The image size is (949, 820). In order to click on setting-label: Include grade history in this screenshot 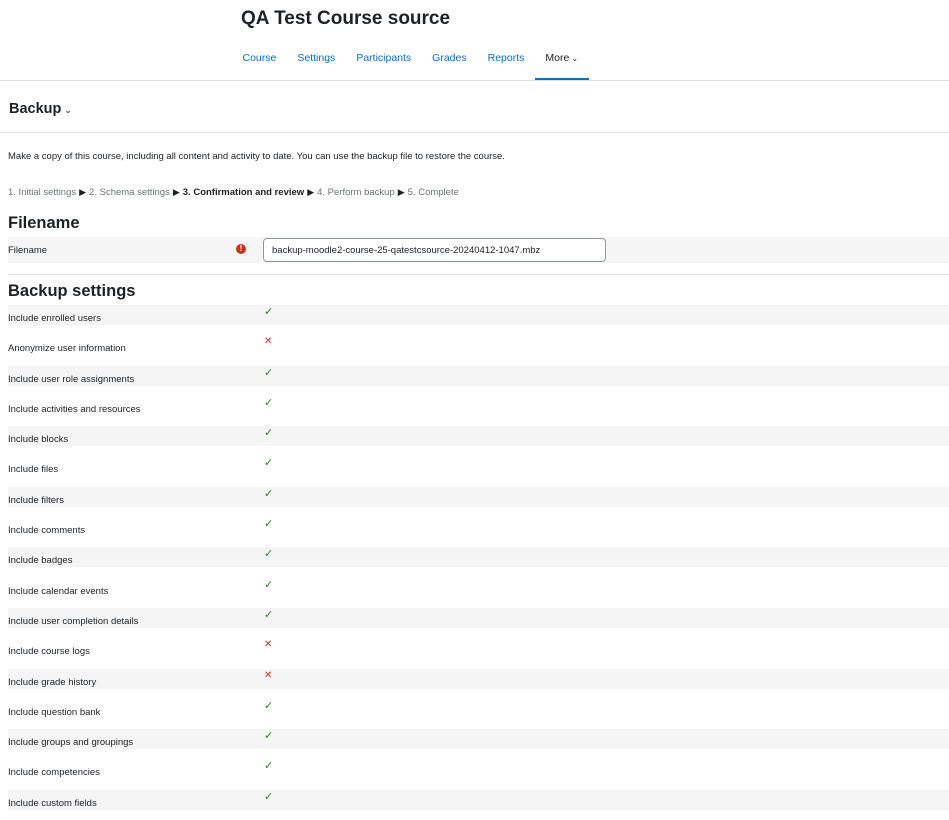, I will do `click(52, 682)`.